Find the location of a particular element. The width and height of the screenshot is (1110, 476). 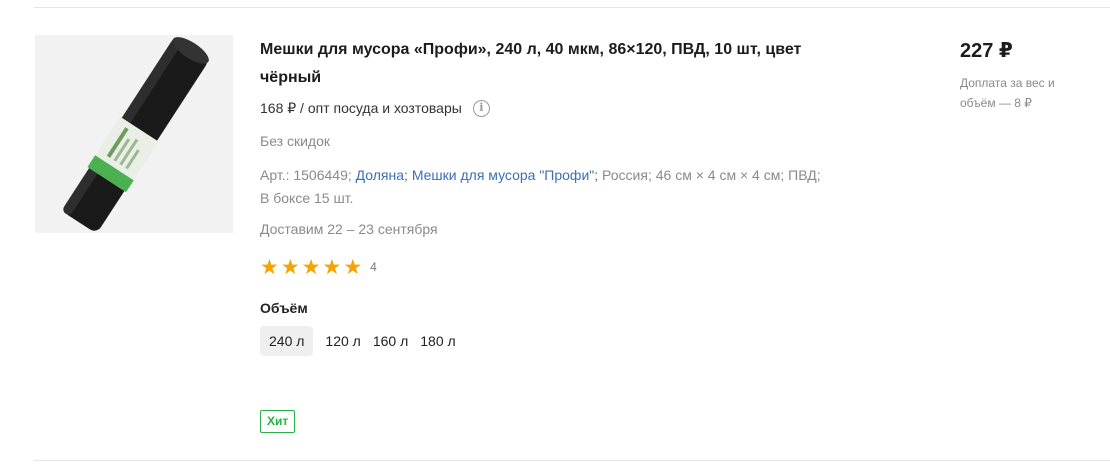

review-count: 4 is located at coordinates (373, 267).